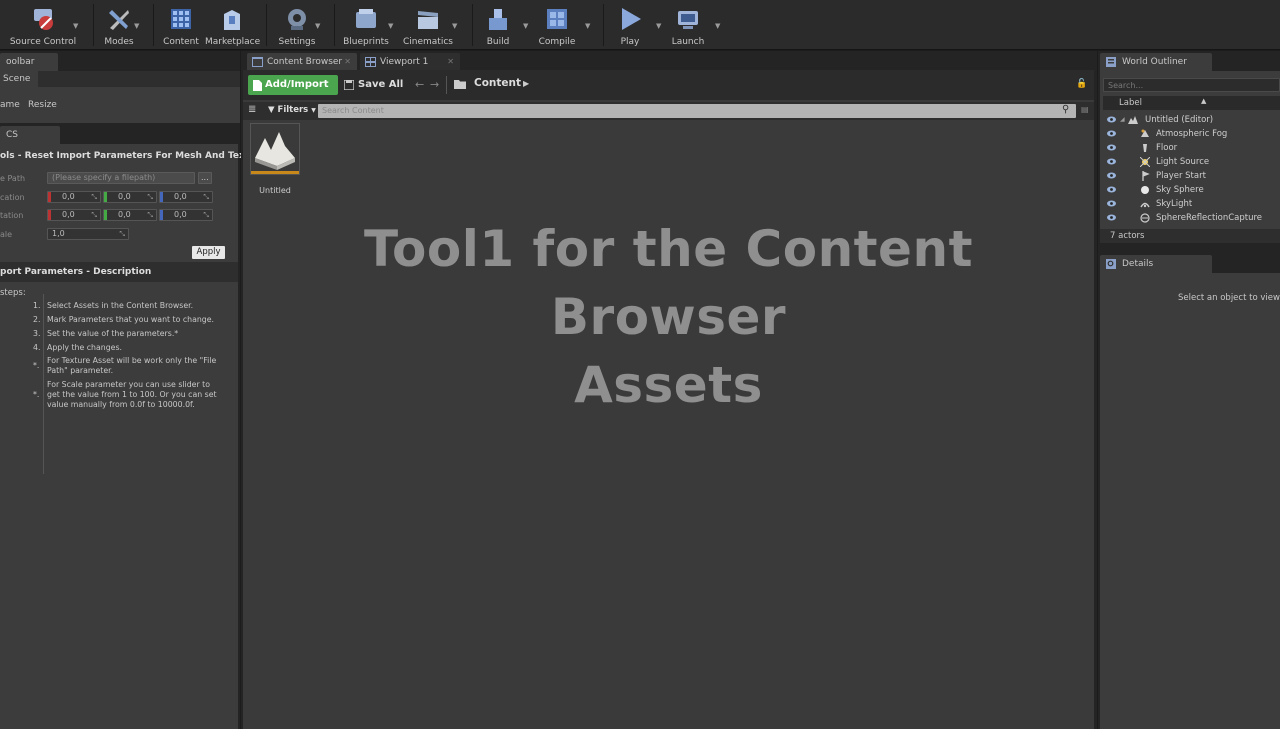 This screenshot has height=729, width=1280. I want to click on scale-field: 1,0 ⤡, so click(88, 234).